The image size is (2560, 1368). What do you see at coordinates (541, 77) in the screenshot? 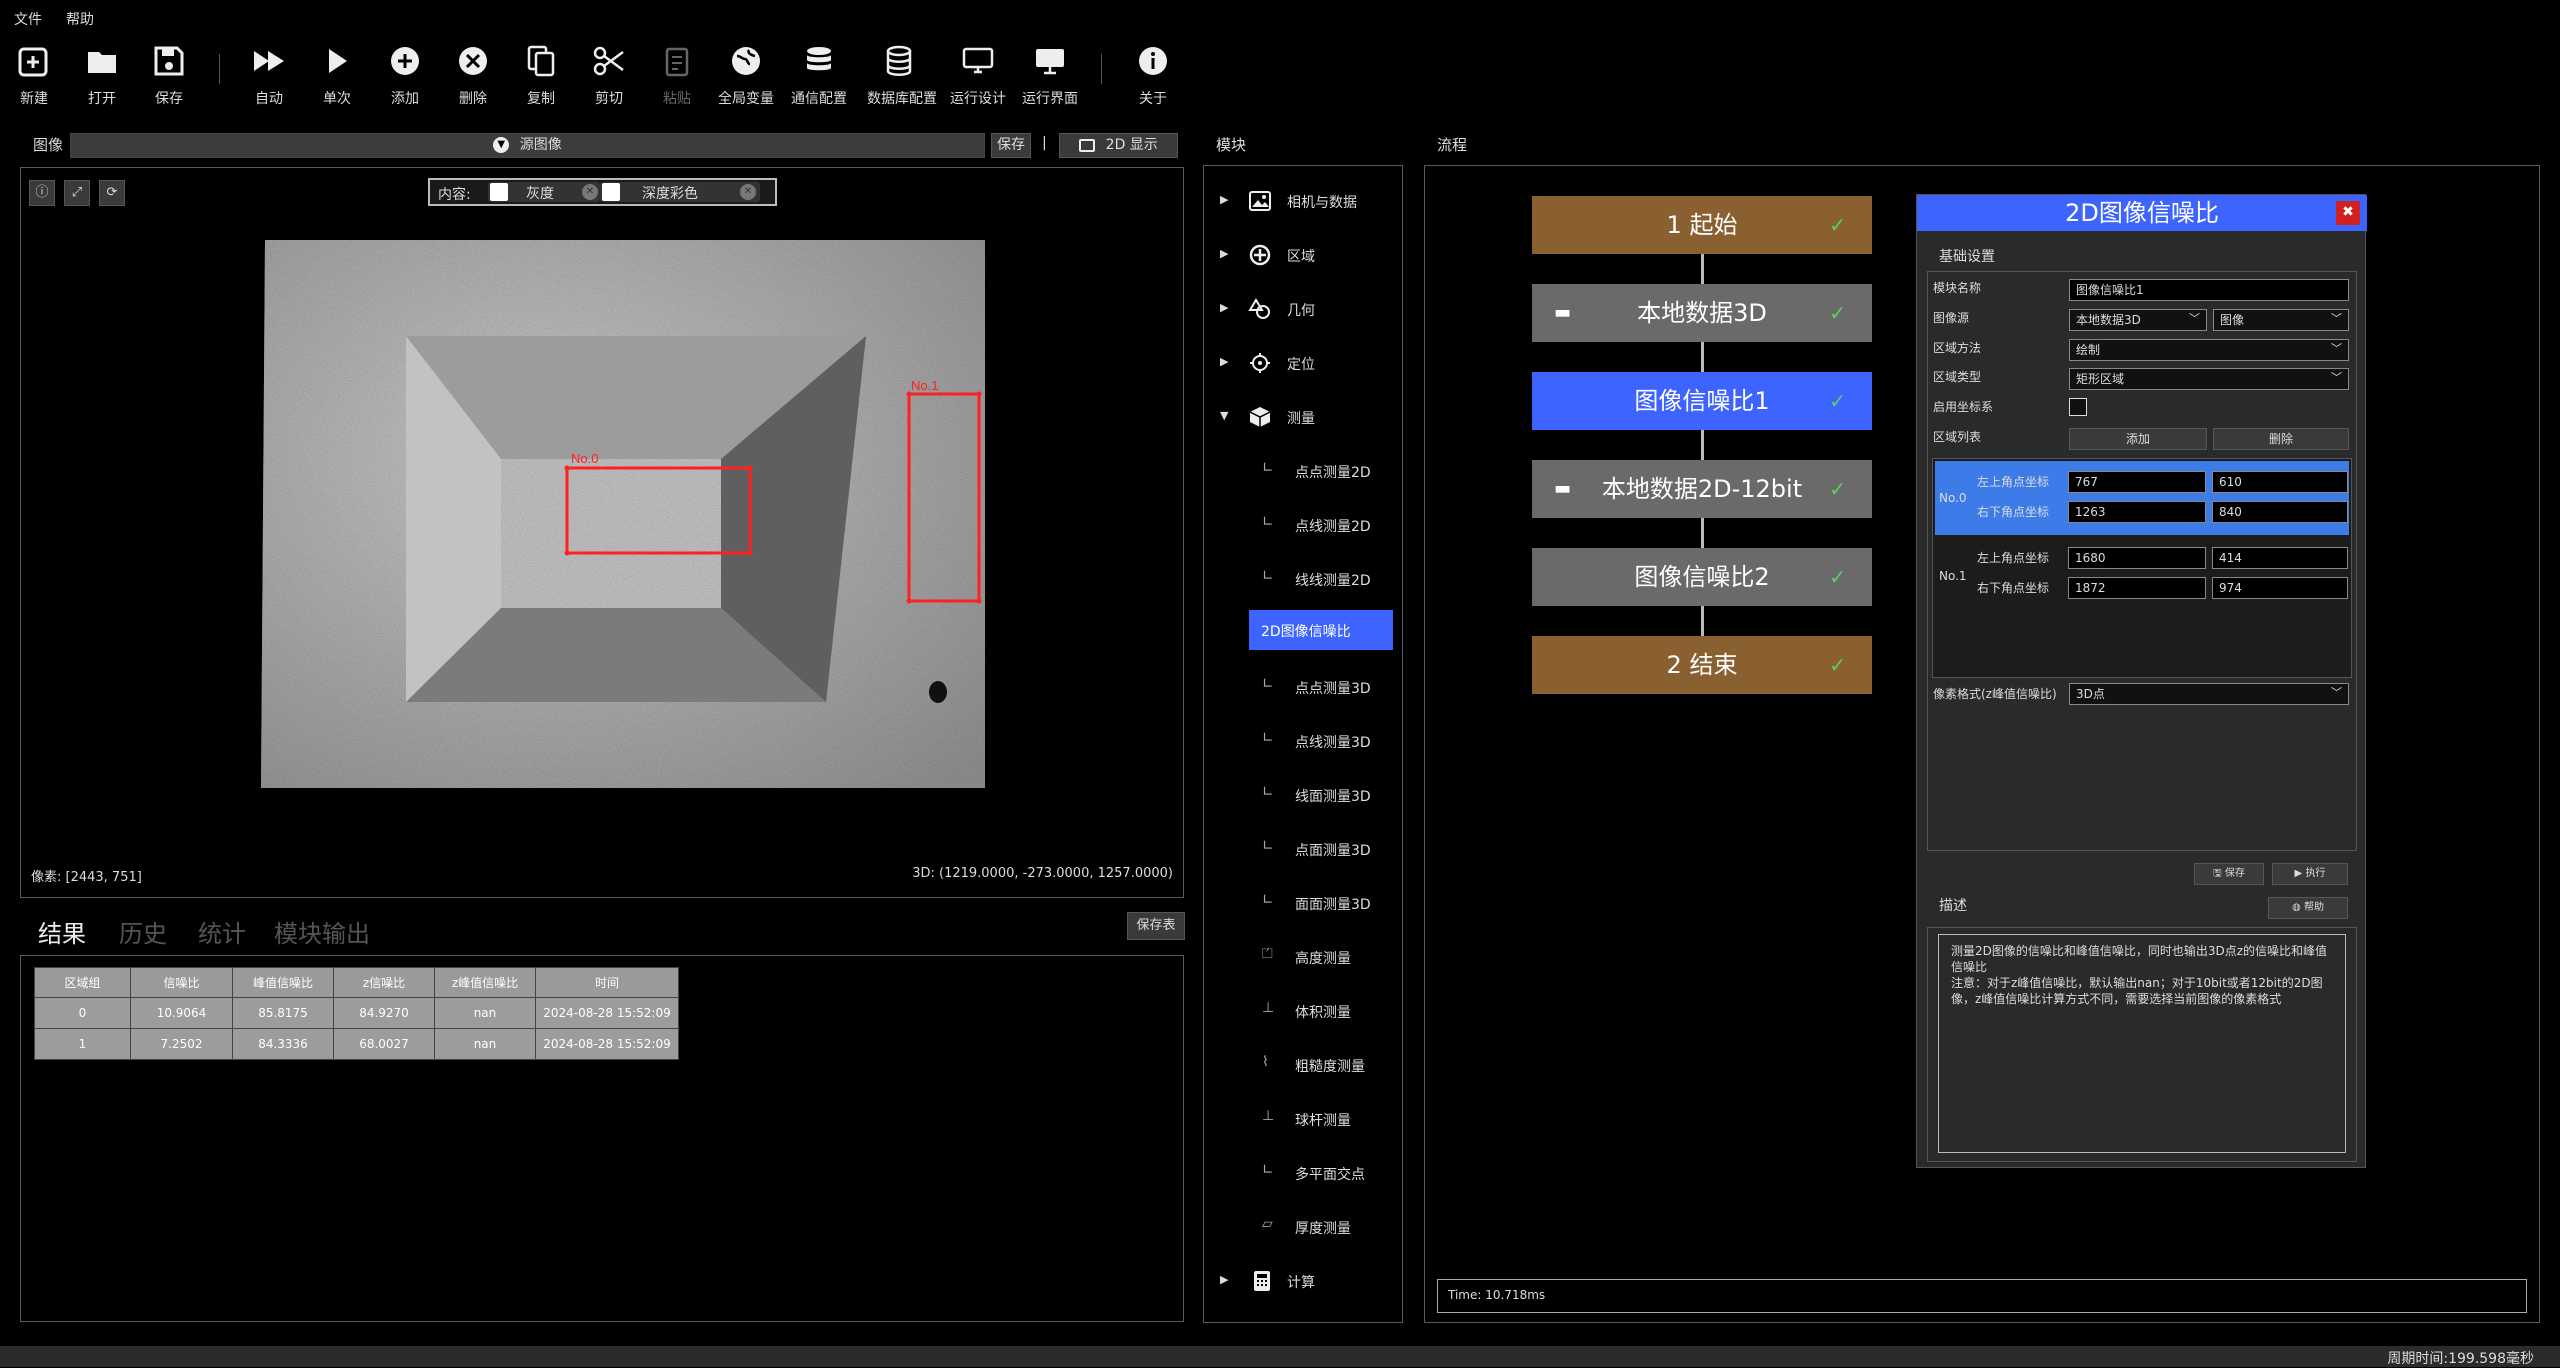
I see `copy-button: 复制` at bounding box center [541, 77].